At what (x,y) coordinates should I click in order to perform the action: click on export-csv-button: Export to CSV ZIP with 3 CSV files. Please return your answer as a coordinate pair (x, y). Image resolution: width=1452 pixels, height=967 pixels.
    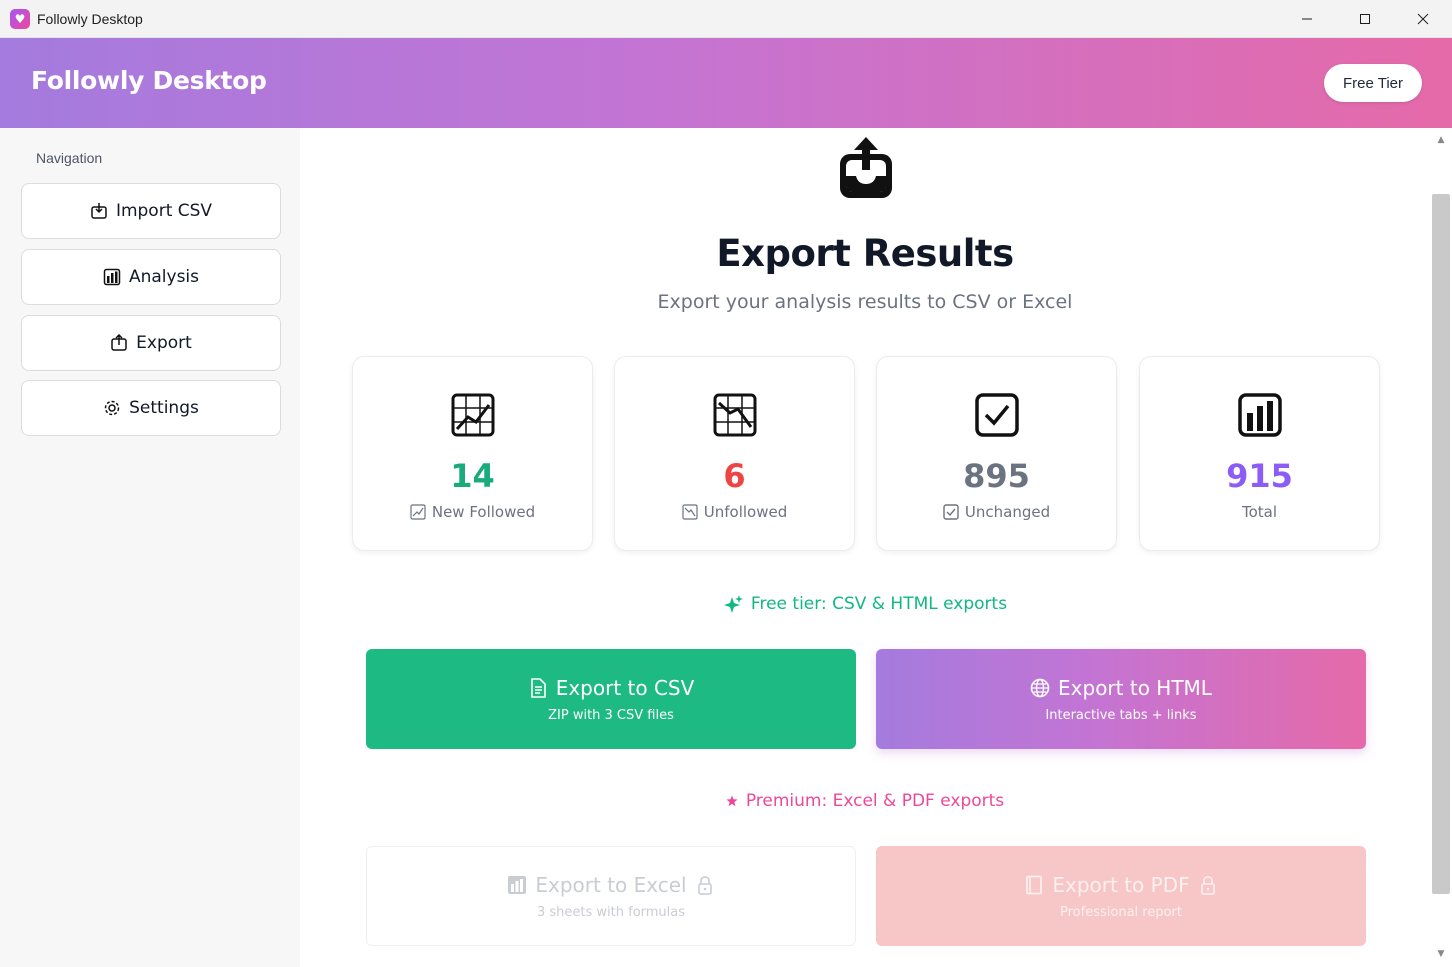
    Looking at the image, I should click on (611, 699).